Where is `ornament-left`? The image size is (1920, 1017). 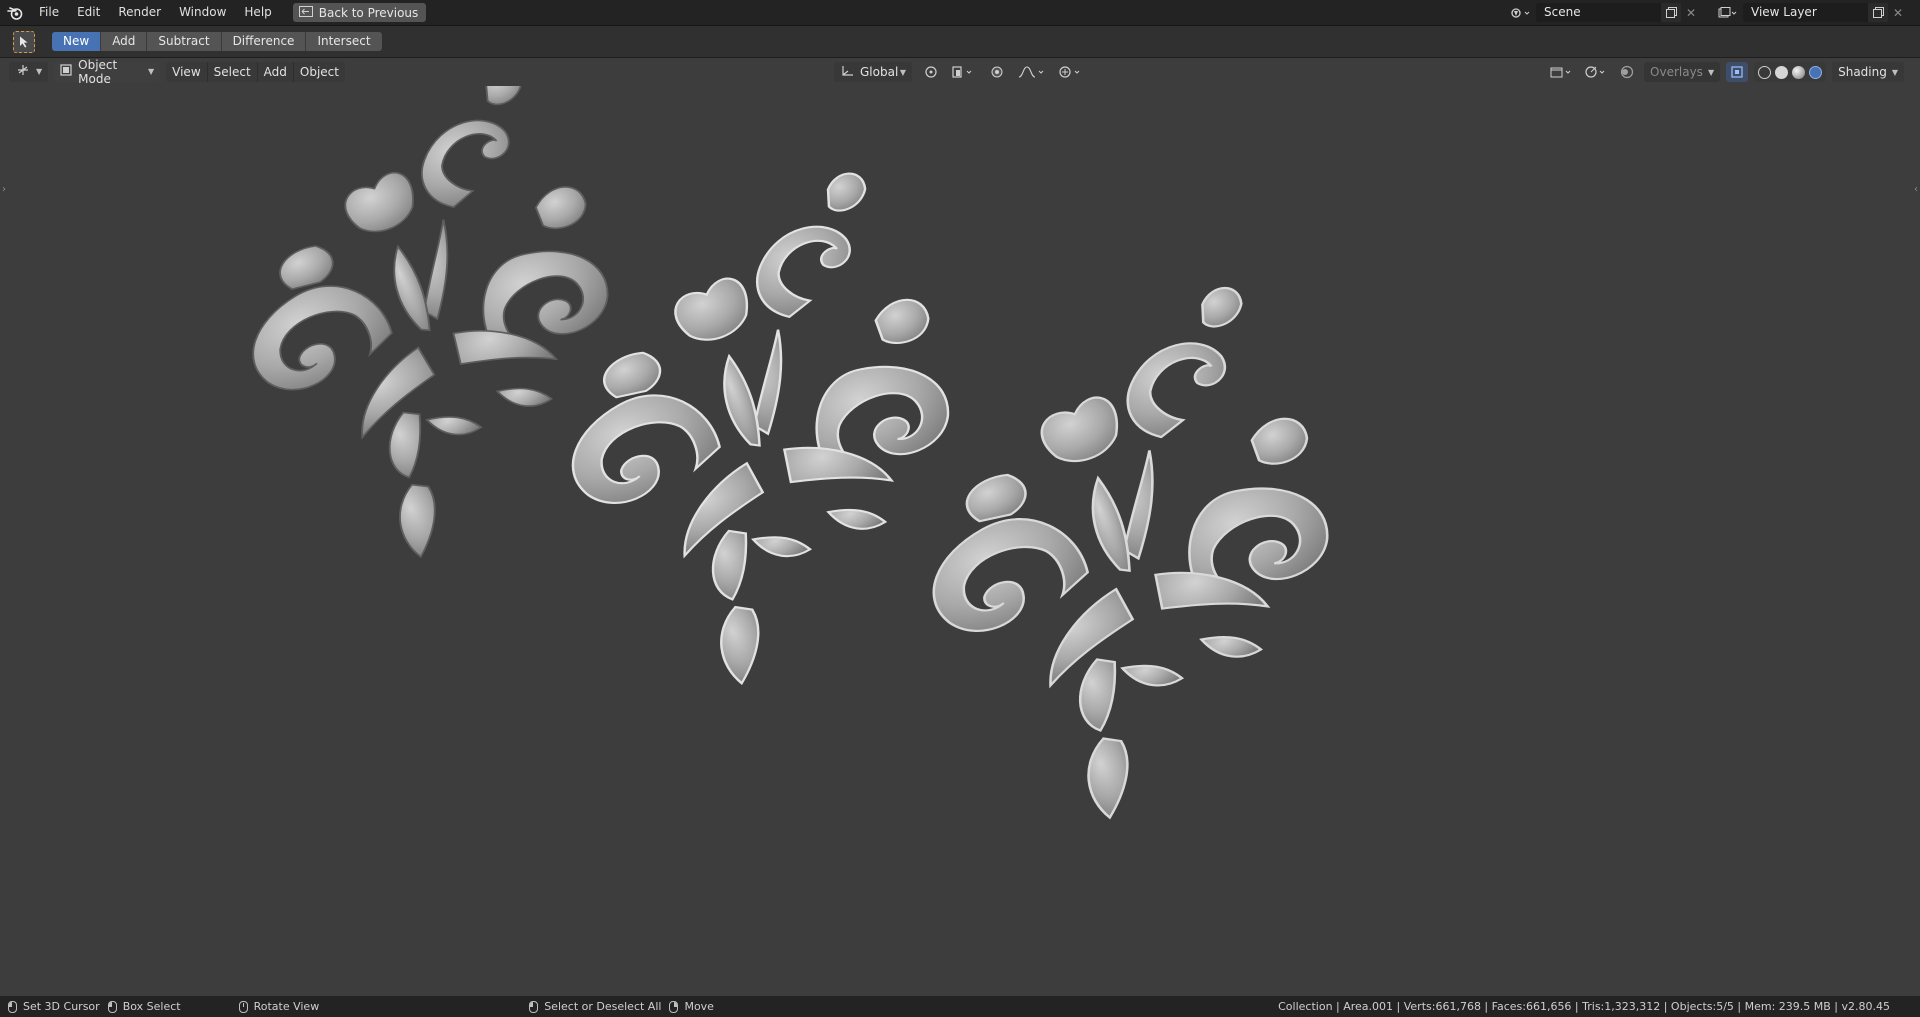
ornament-left is located at coordinates (436, 337).